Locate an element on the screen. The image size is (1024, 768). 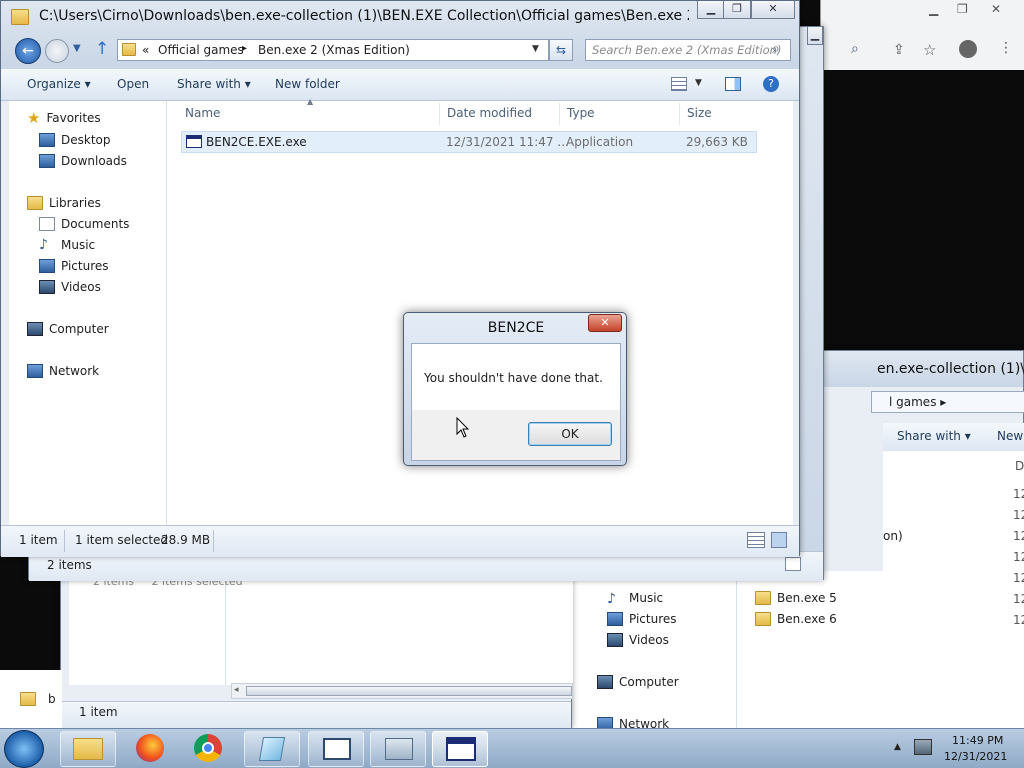
breadcrumb-ben-exe-2: Ben.exe 2 (Xmas Edition) is located at coordinates (334, 50).